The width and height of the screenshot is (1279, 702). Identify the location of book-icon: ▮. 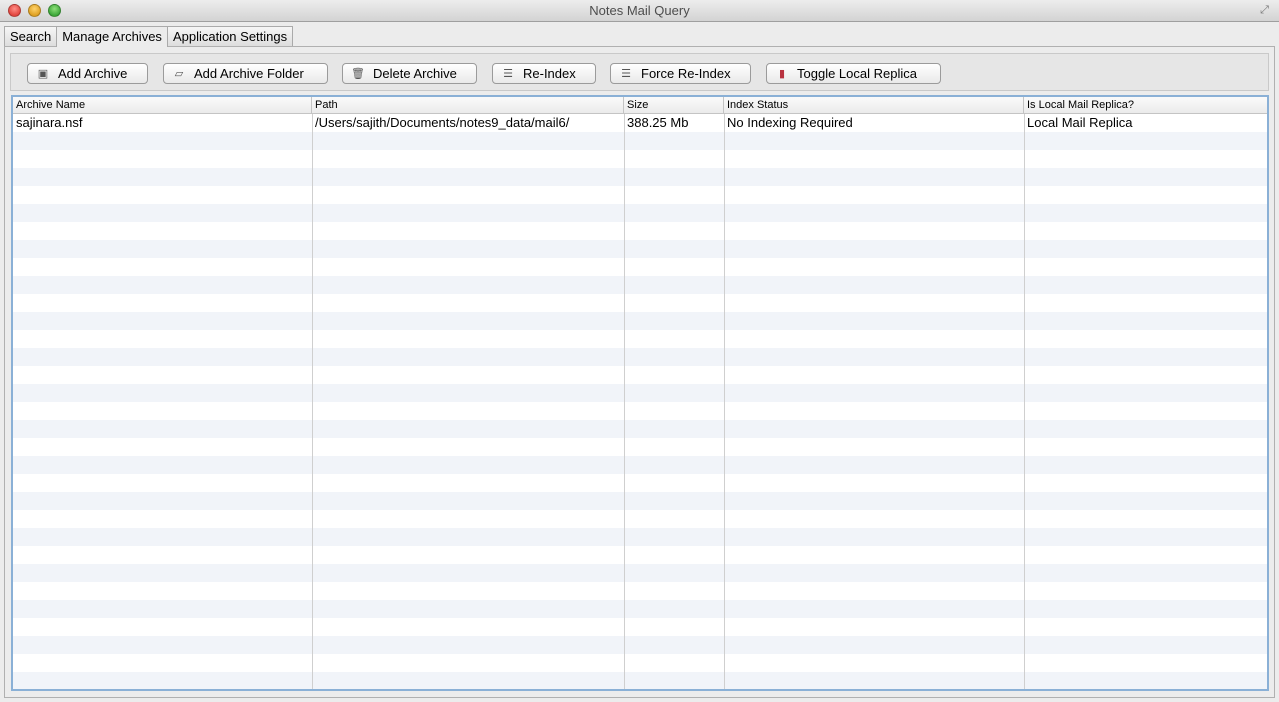
(782, 73).